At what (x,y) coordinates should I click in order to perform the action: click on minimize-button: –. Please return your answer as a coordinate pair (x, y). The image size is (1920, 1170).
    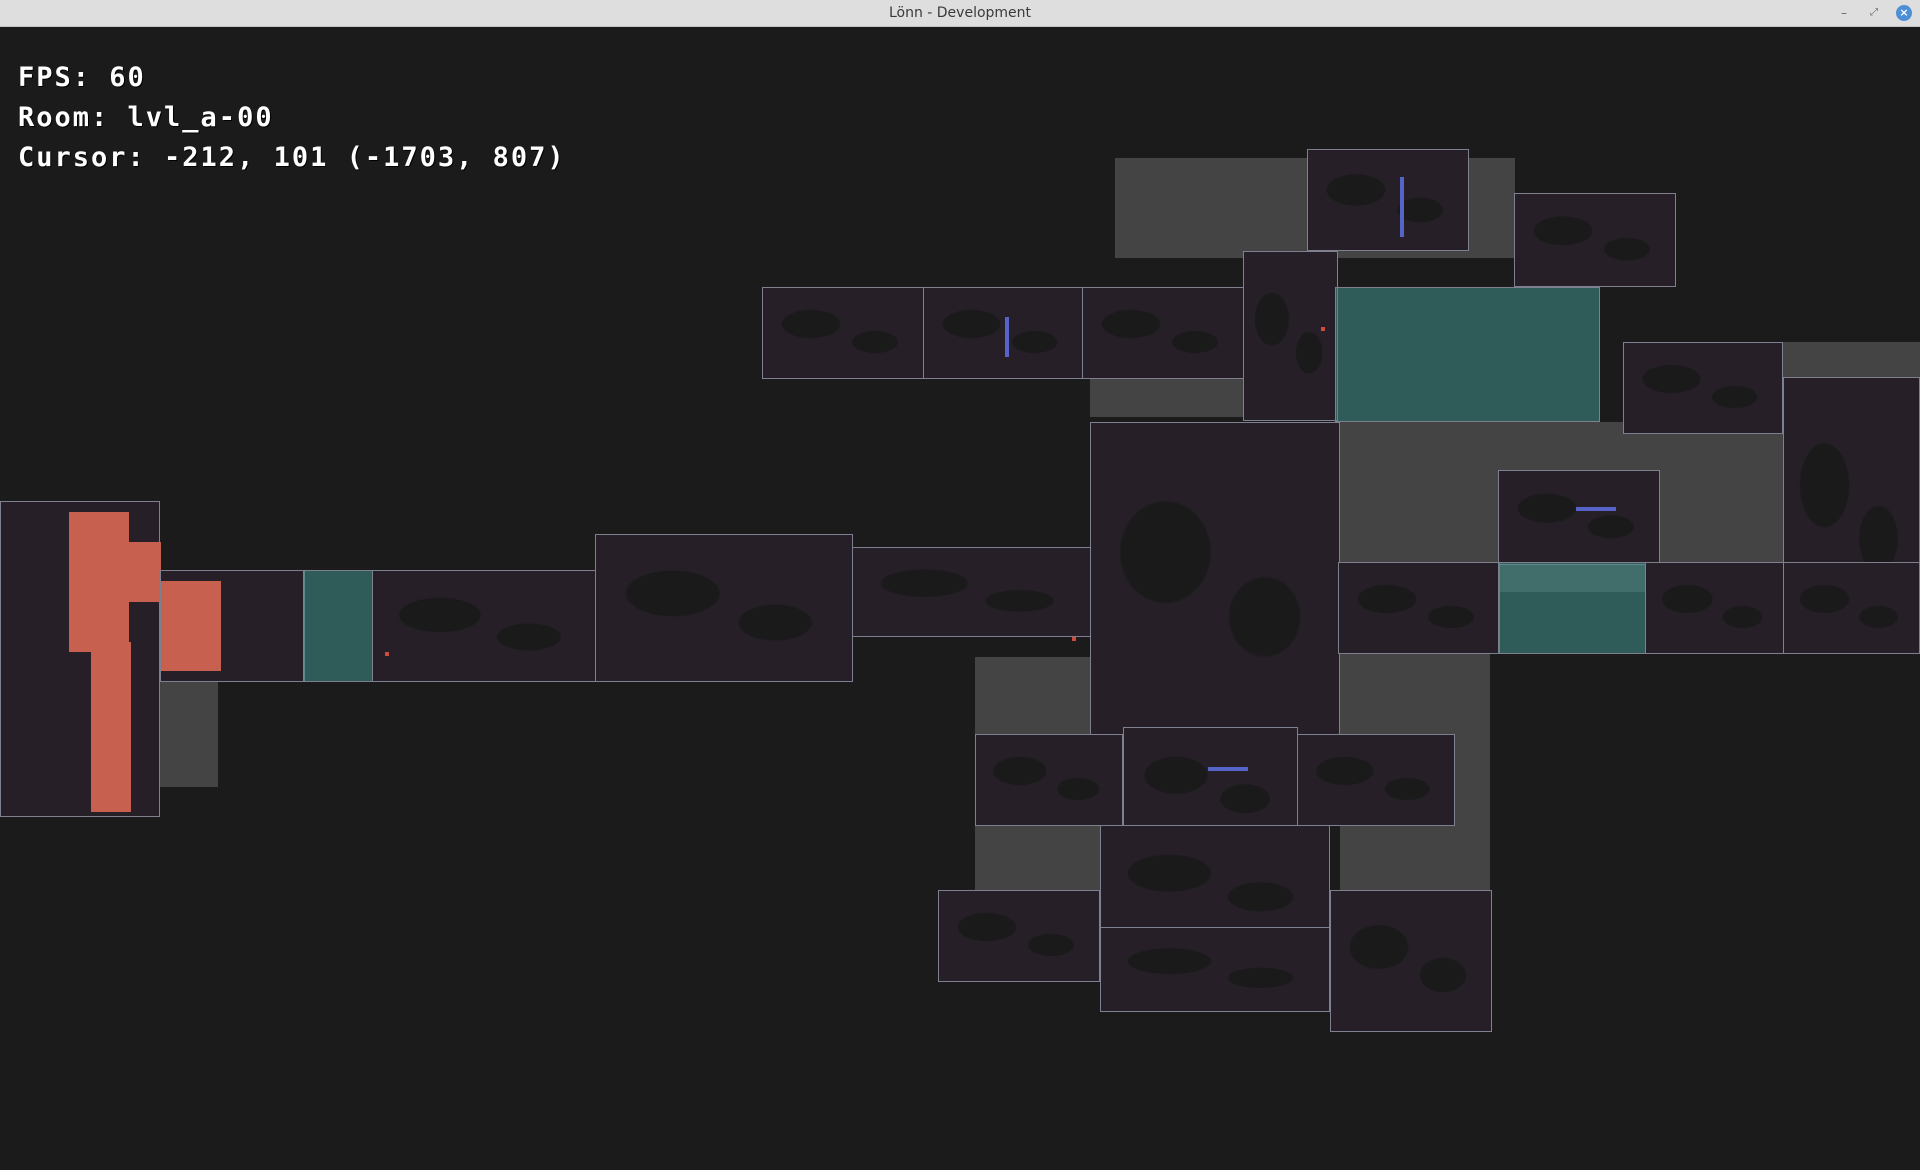
    Looking at the image, I should click on (1844, 13).